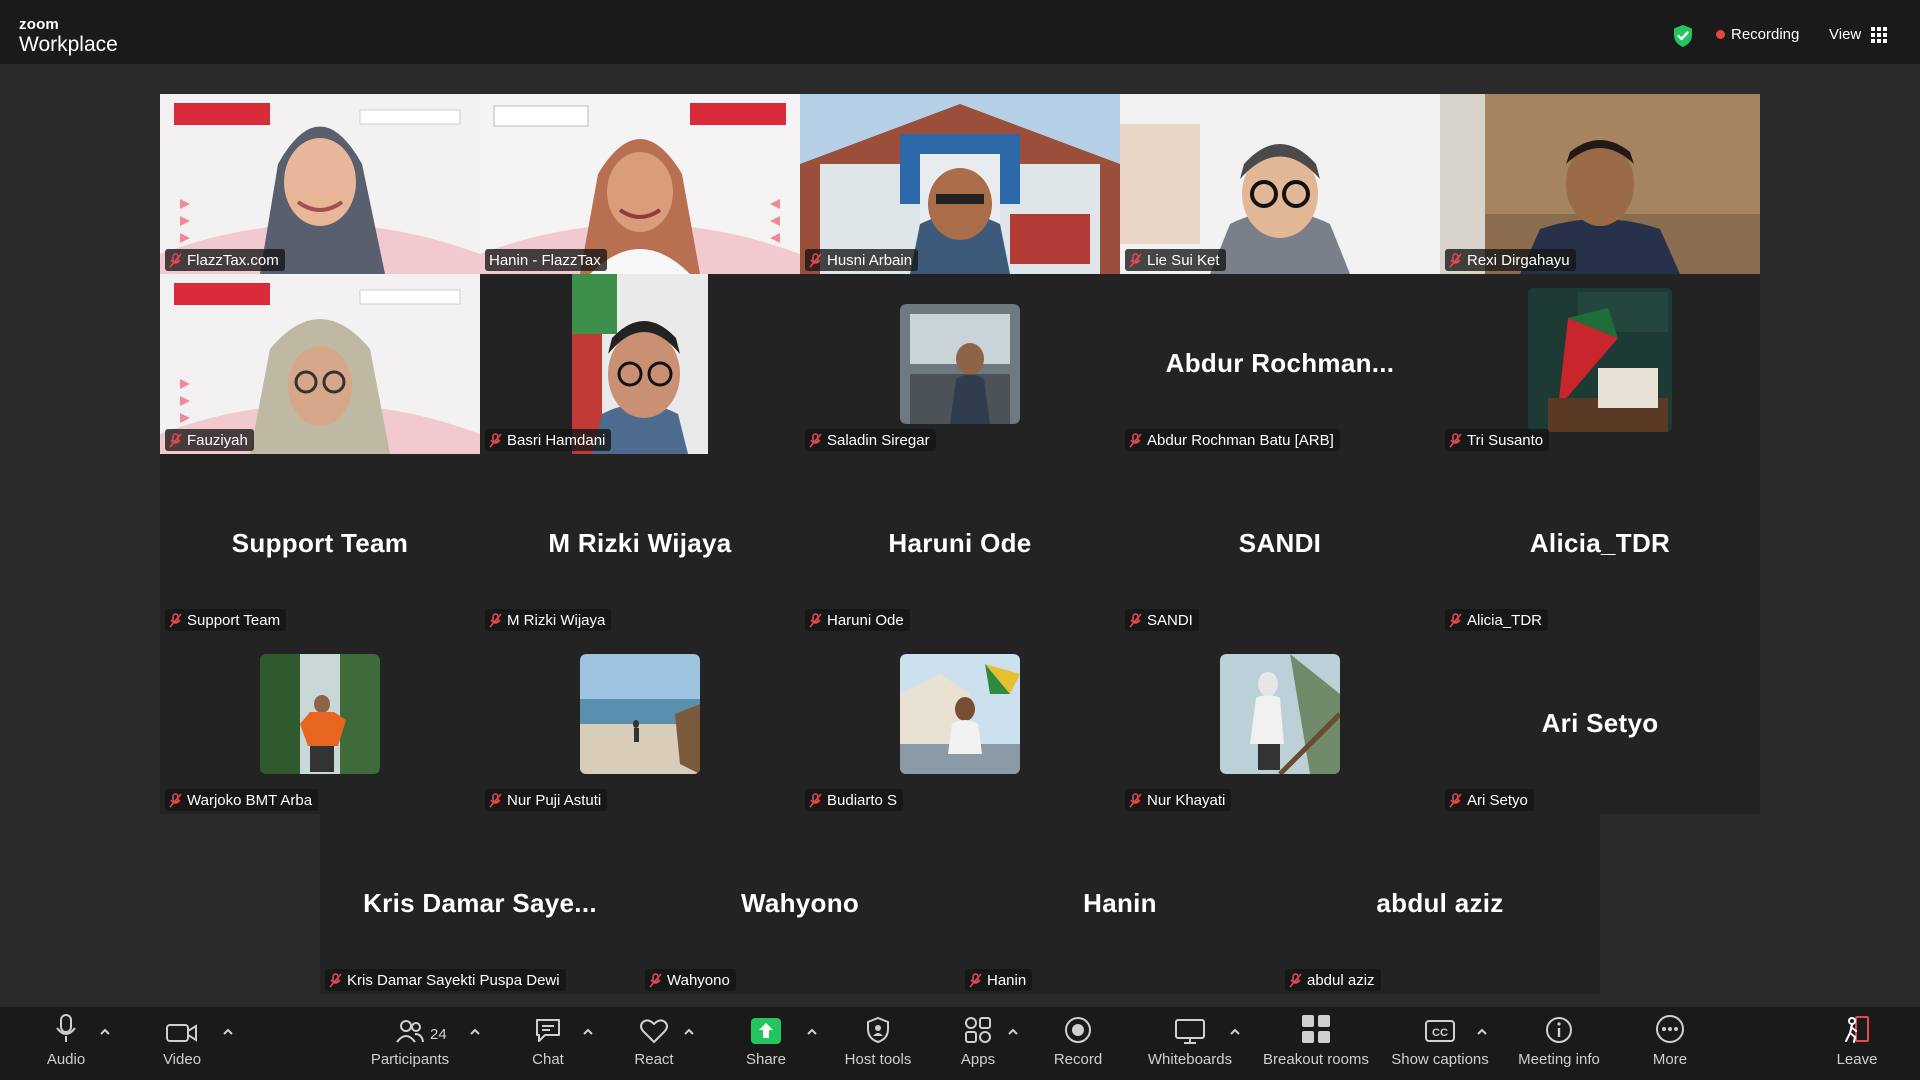 Image resolution: width=1920 pixels, height=1080 pixels. I want to click on participant-tile-active-speaker: Hanin - FlazzTax, so click(640, 184).